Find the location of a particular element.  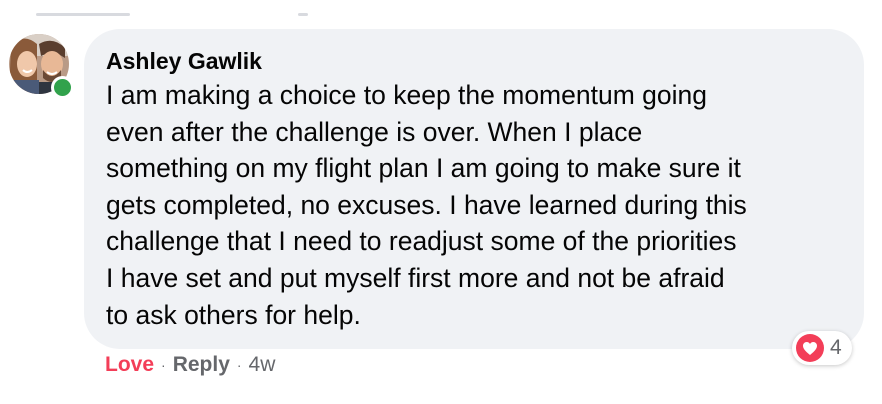

reaction-summary: 4 is located at coordinates (822, 348).